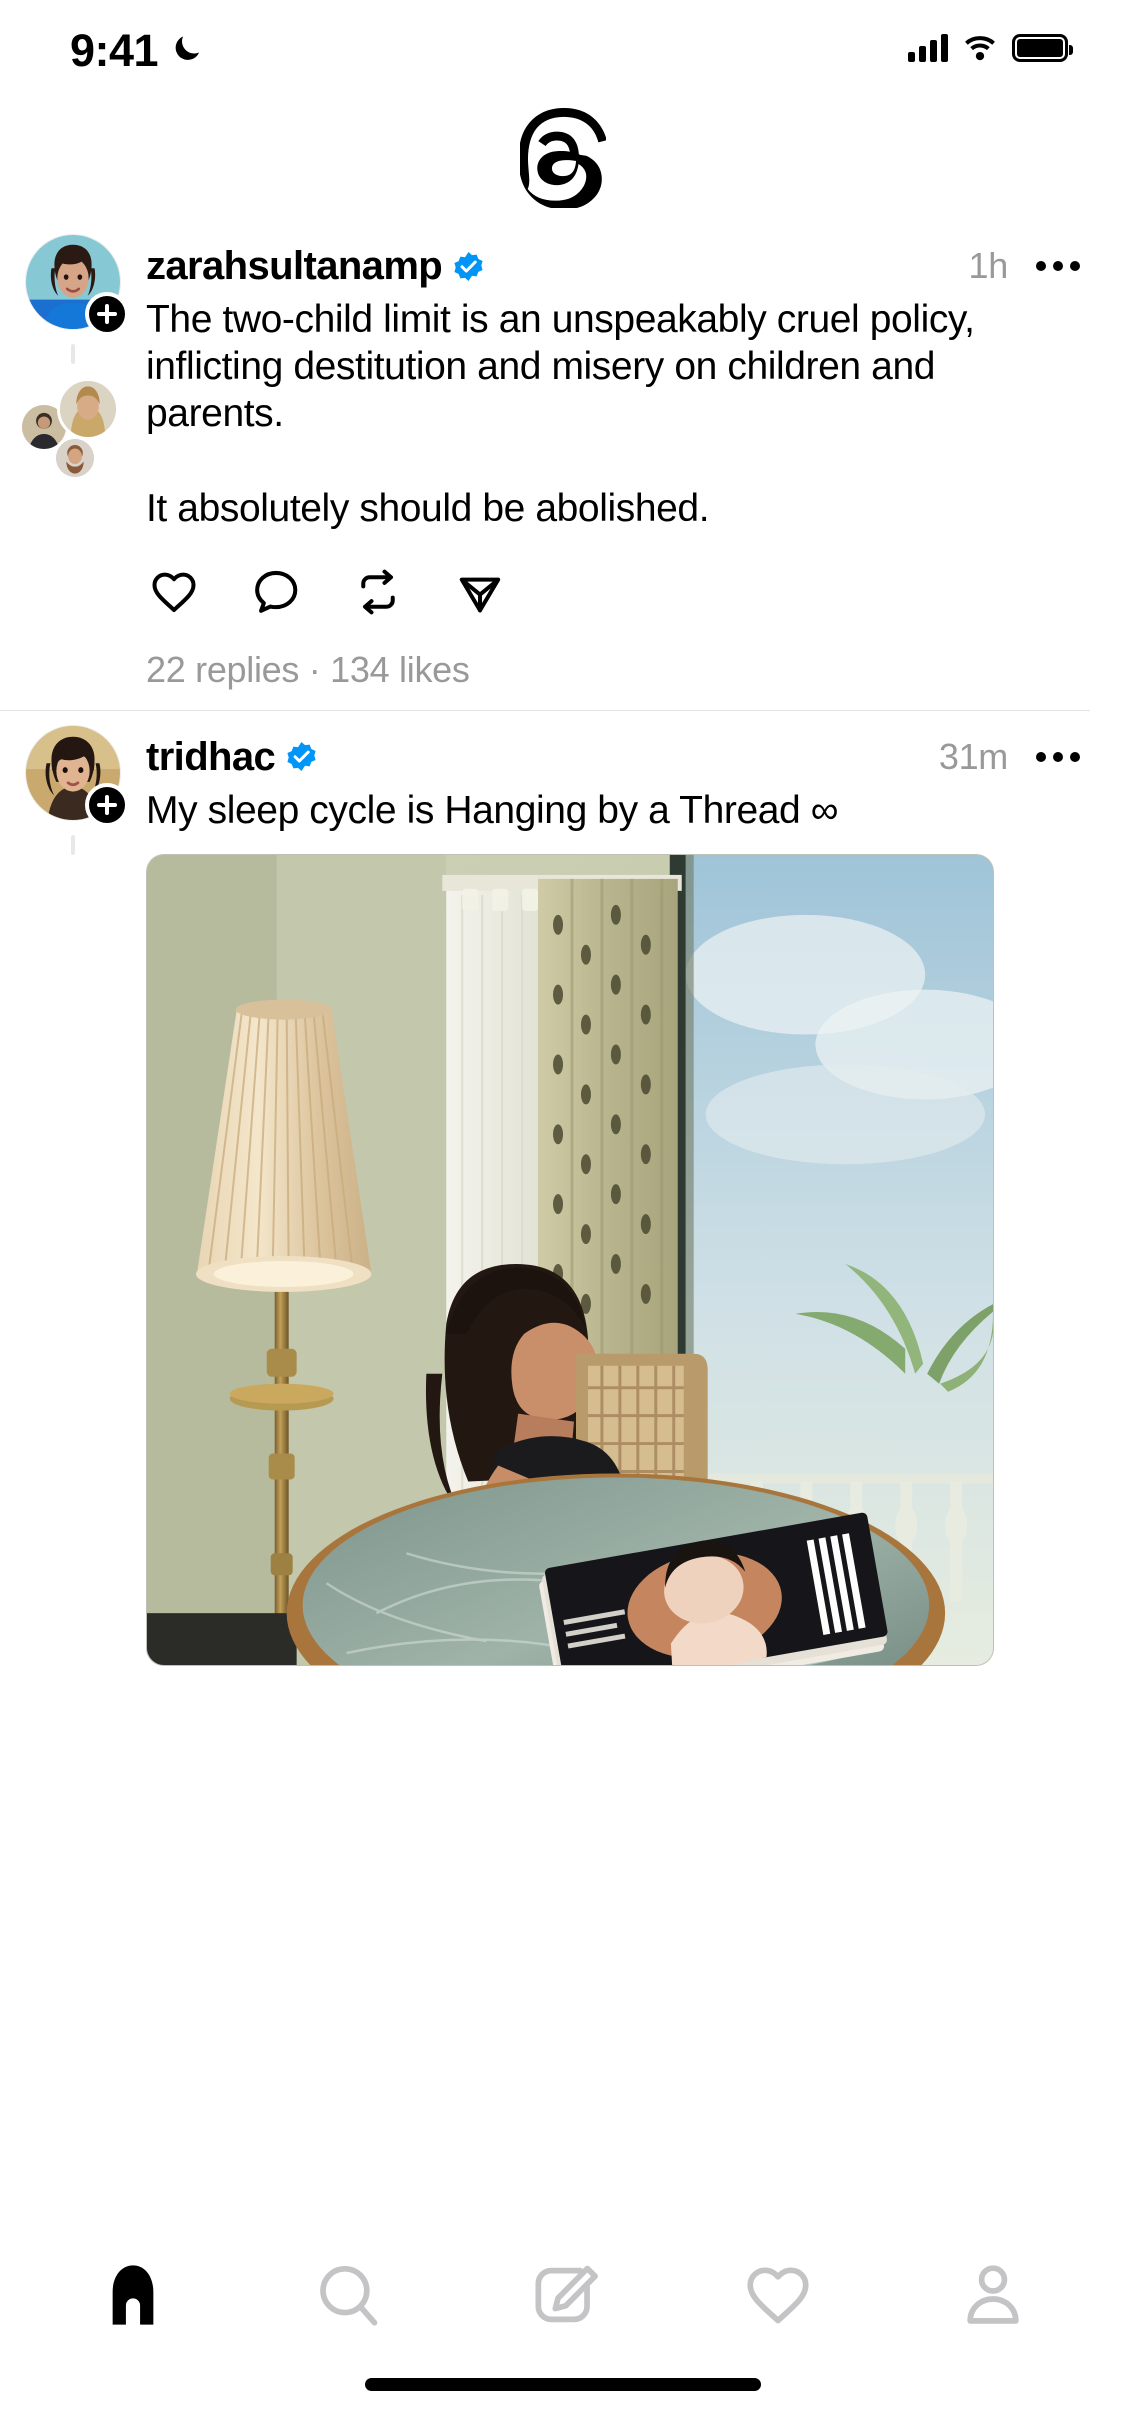  What do you see at coordinates (492, 810) in the screenshot?
I see `post-text: My sleep cycle is Hanging by a Thread ∞` at bounding box center [492, 810].